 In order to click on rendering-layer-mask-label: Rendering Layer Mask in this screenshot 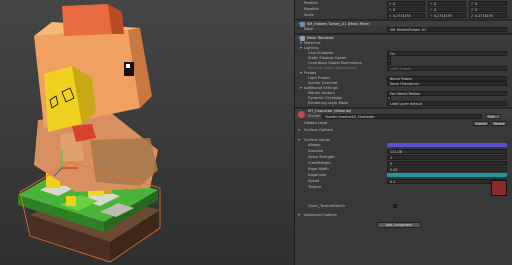, I will do `click(328, 103)`.